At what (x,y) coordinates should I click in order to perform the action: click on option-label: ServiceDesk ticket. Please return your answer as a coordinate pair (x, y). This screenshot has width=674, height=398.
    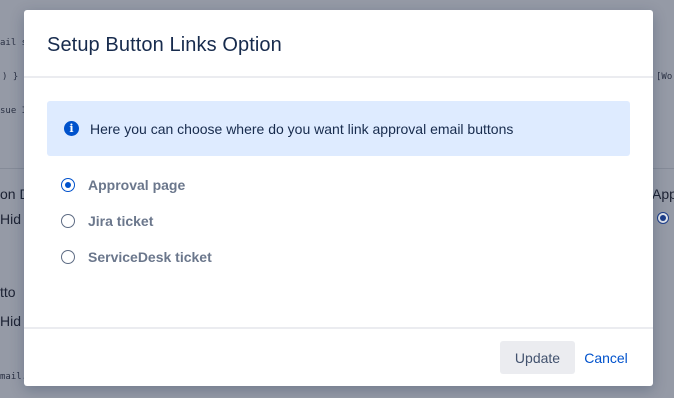
    Looking at the image, I should click on (150, 257).